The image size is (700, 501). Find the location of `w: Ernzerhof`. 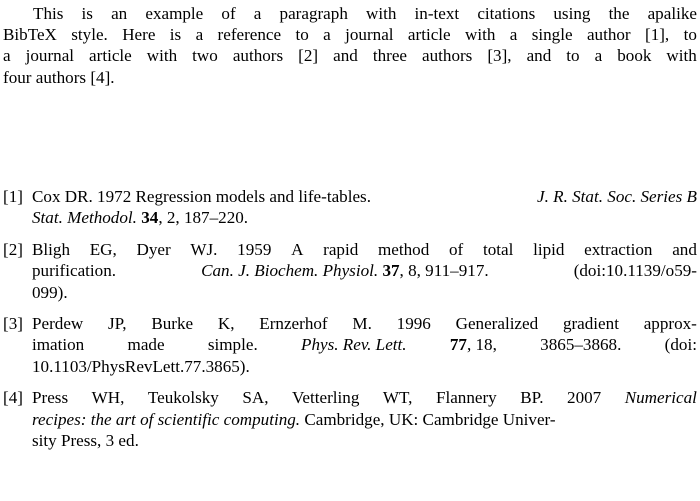

w: Ernzerhof is located at coordinates (293, 324).